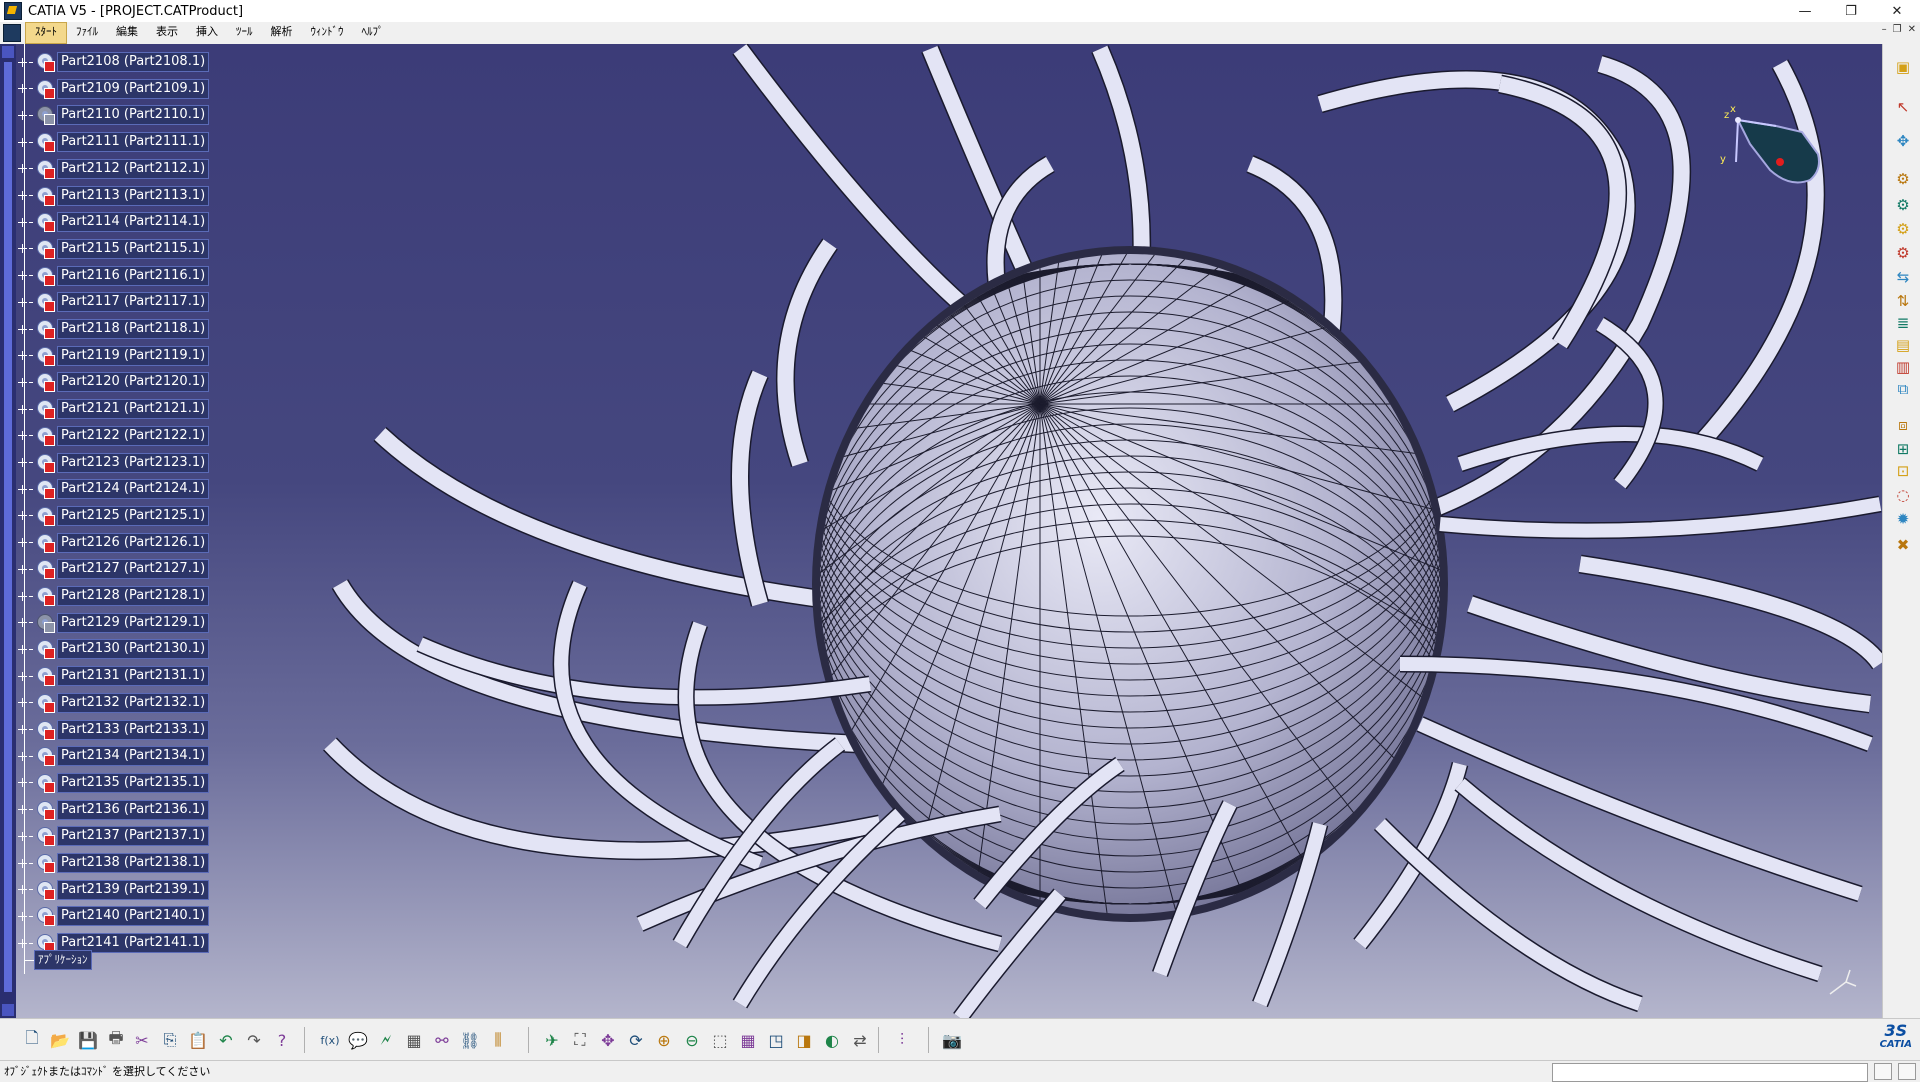 This screenshot has height=1082, width=1920. What do you see at coordinates (114, 435) in the screenshot?
I see `tree-node-part: Part2122 (Part2122.1)` at bounding box center [114, 435].